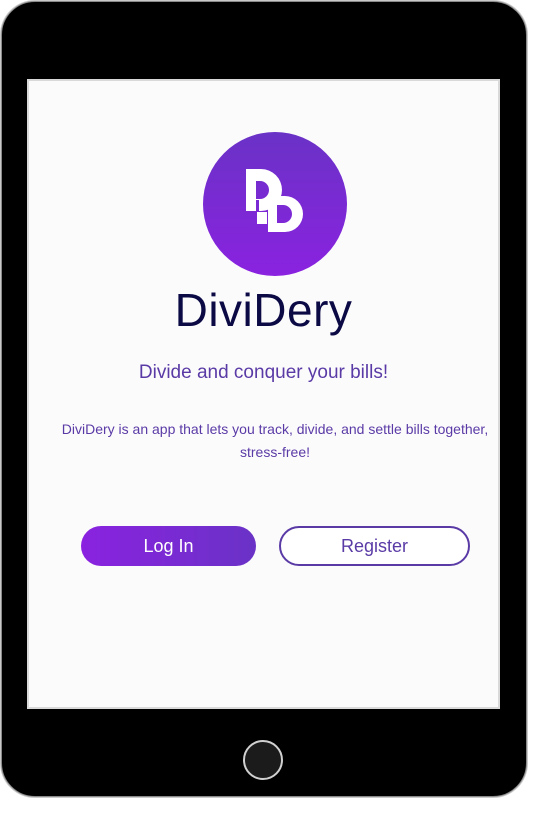 This screenshot has height=817, width=548. What do you see at coordinates (274, 200) in the screenshot?
I see `dividery-logo-icon` at bounding box center [274, 200].